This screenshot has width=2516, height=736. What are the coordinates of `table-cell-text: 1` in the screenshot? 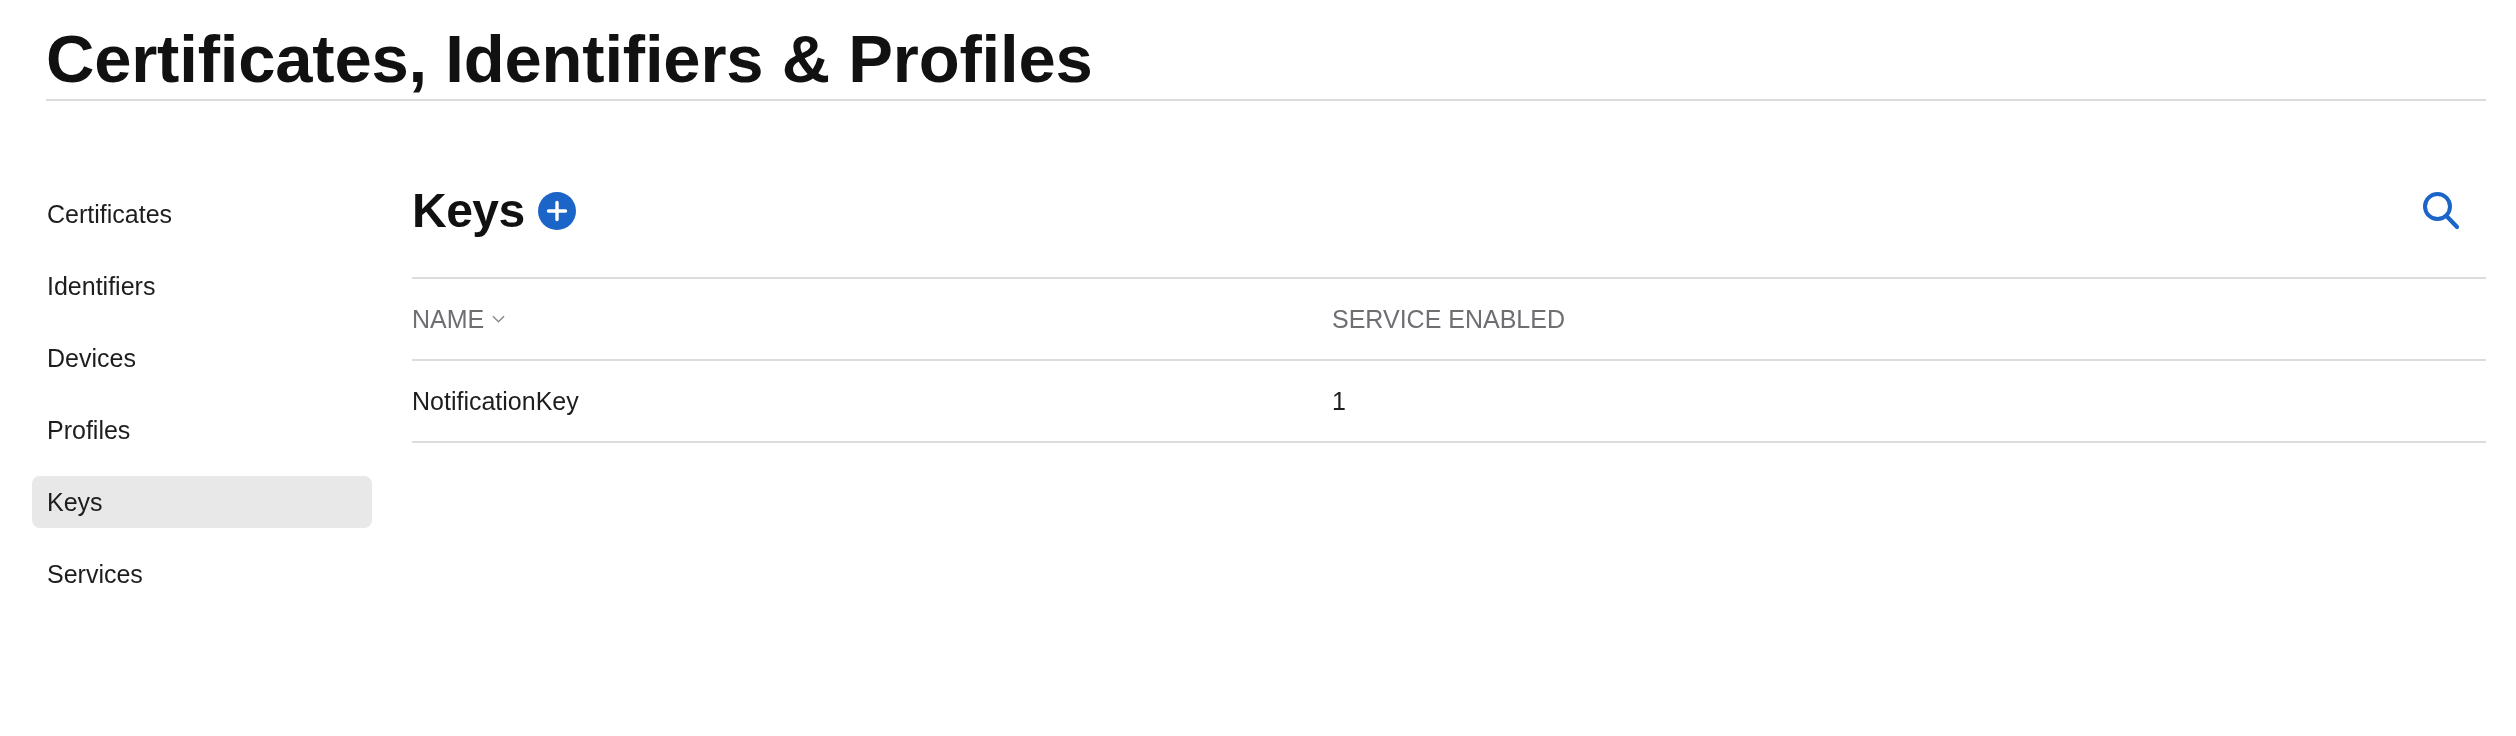 It's located at (1339, 401).